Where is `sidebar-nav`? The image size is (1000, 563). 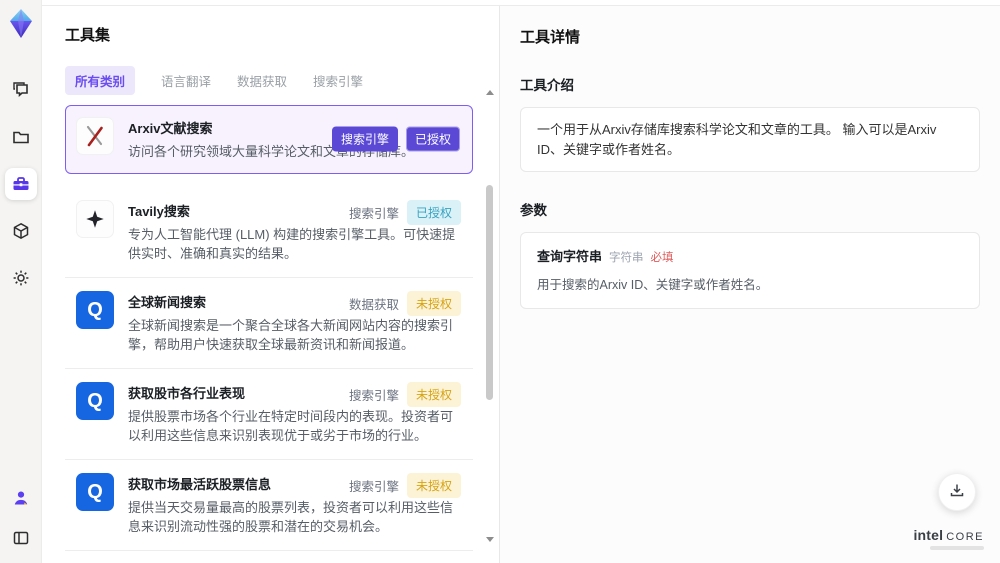
sidebar-nav is located at coordinates (20, 184).